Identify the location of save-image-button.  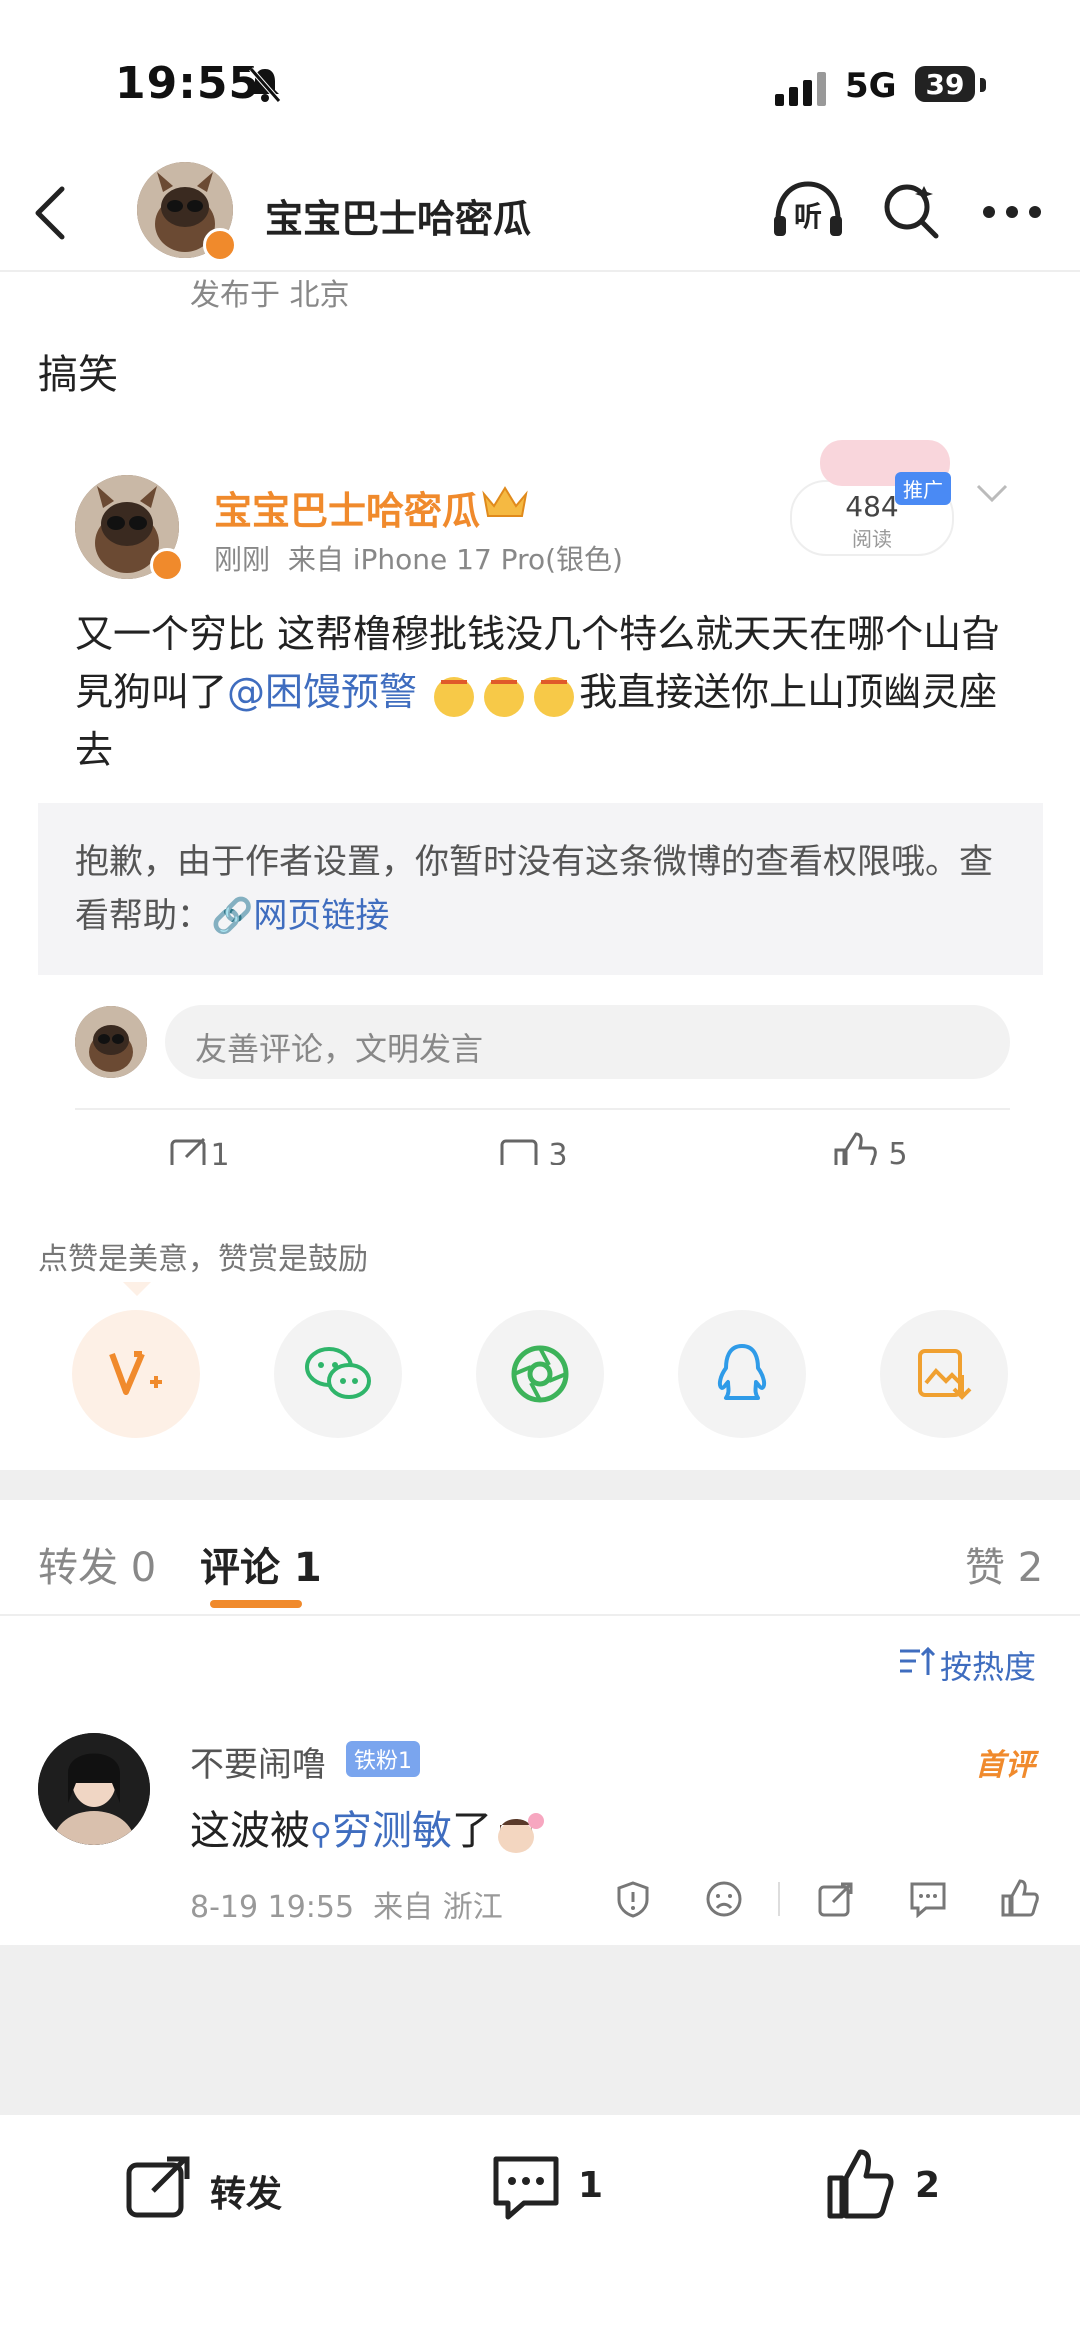
(944, 1374).